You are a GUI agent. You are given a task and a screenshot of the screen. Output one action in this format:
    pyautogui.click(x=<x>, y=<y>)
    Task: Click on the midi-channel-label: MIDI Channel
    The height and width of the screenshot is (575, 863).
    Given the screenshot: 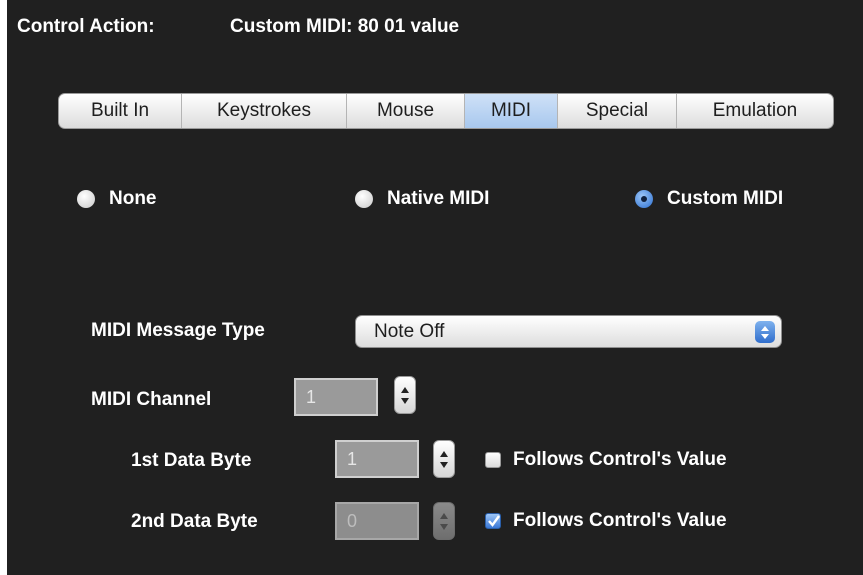 What is the action you would take?
    pyautogui.click(x=151, y=399)
    